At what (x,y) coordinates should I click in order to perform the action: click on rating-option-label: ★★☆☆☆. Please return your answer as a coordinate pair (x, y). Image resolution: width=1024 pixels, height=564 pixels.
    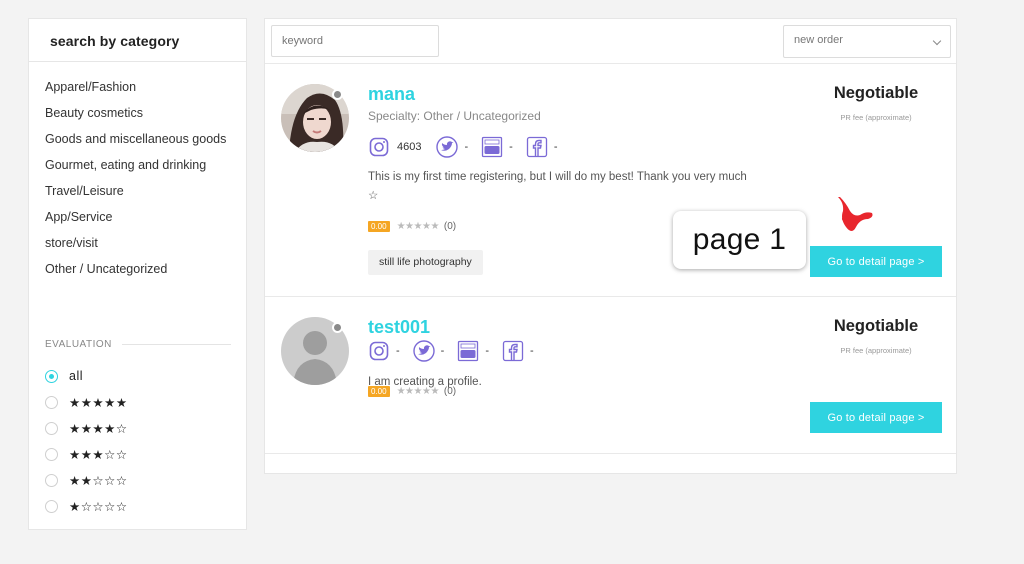
    Looking at the image, I should click on (98, 480).